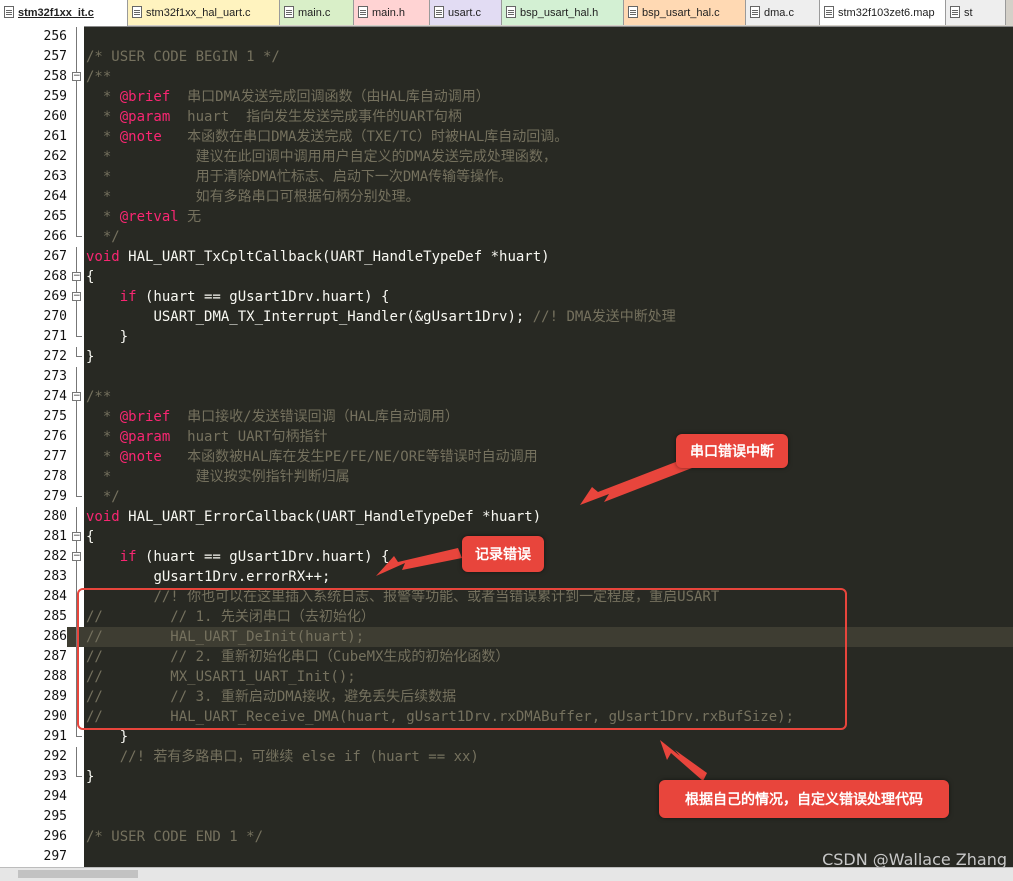  Describe the element at coordinates (506, 337) in the screenshot. I see `code-line: 271 }` at that location.